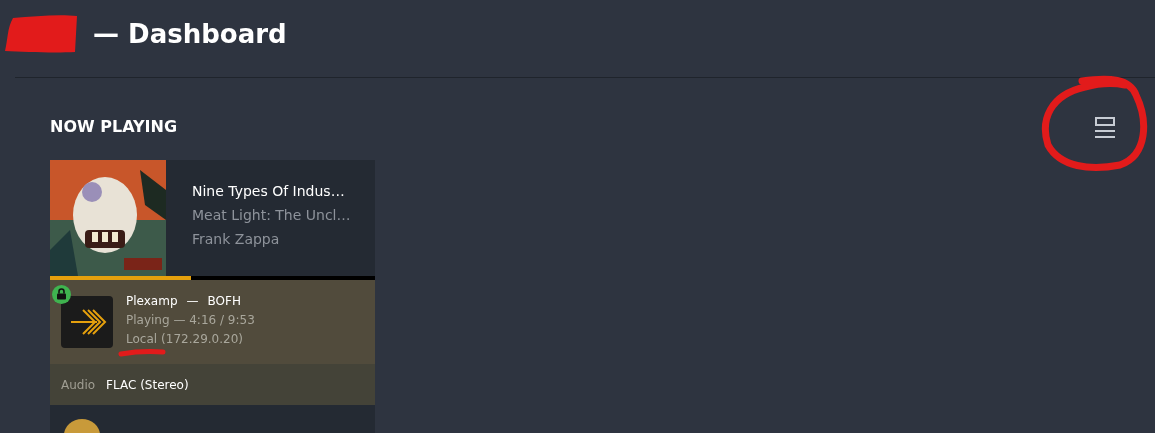  Describe the element at coordinates (78, 385) in the screenshot. I see `detail-label: Audio` at that location.